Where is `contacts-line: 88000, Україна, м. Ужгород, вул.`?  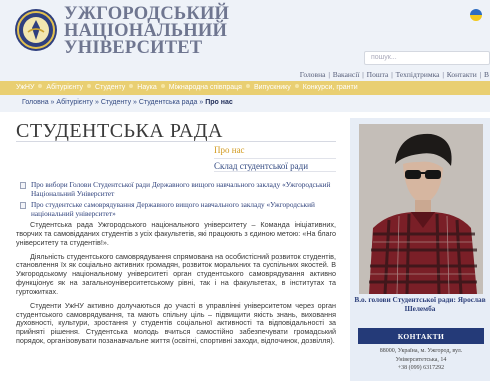
contacts-line: 88000, Україна, м. Ужгород, вул. is located at coordinates (421, 351).